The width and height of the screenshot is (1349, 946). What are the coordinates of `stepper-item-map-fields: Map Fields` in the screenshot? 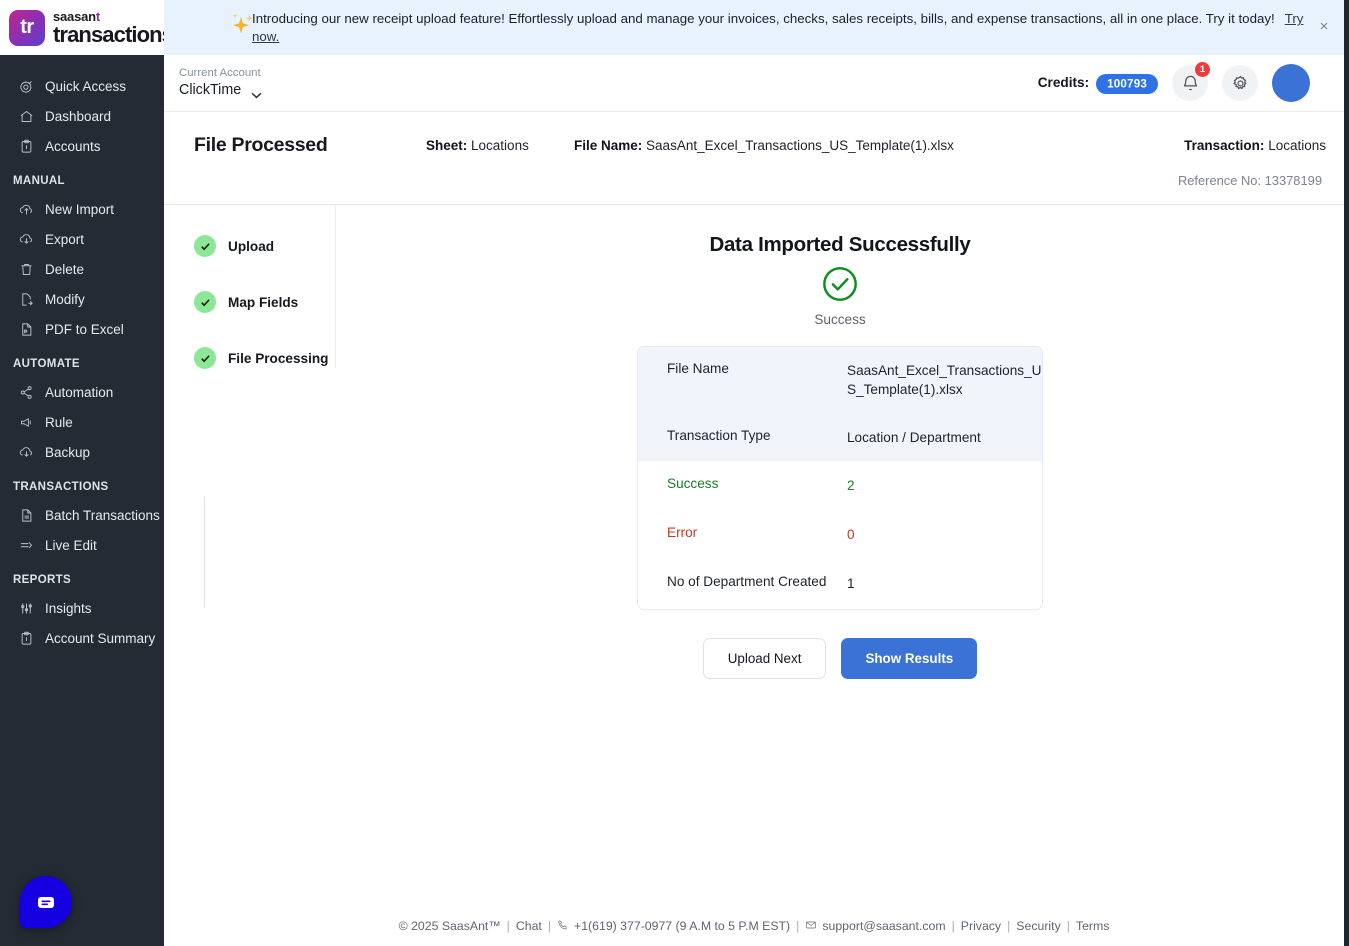 It's located at (264, 302).